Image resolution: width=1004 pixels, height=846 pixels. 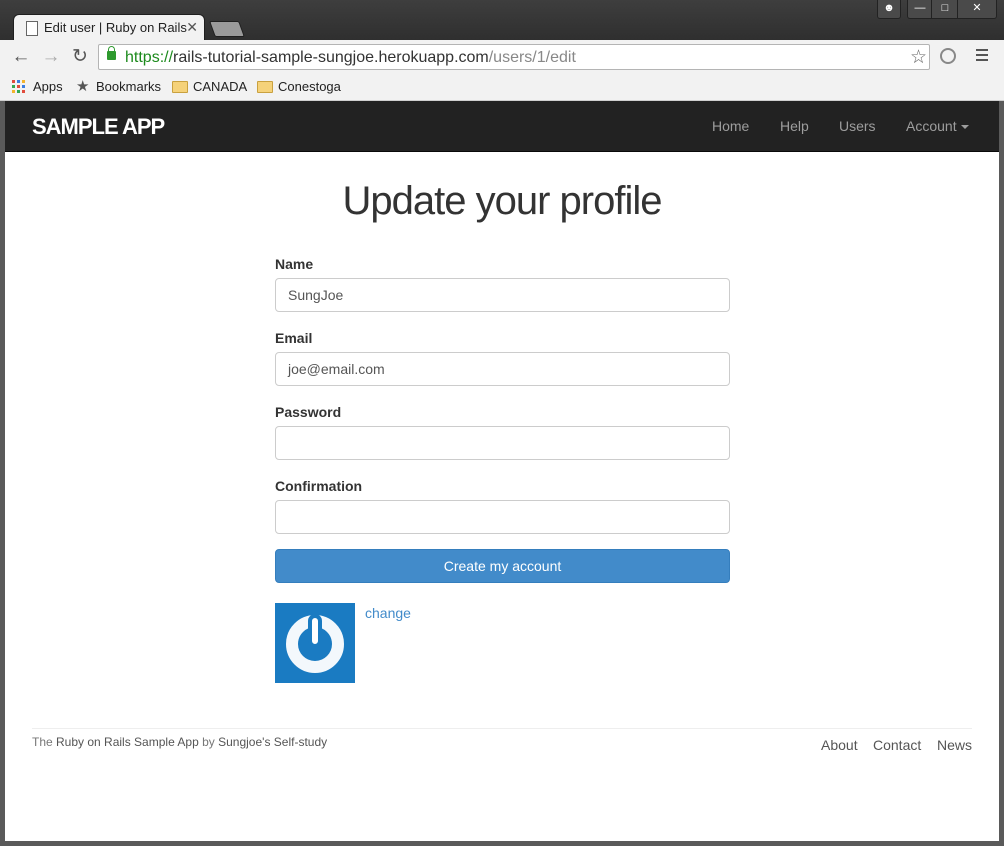 I want to click on nav-account-dropdown: Account, so click(x=937, y=126).